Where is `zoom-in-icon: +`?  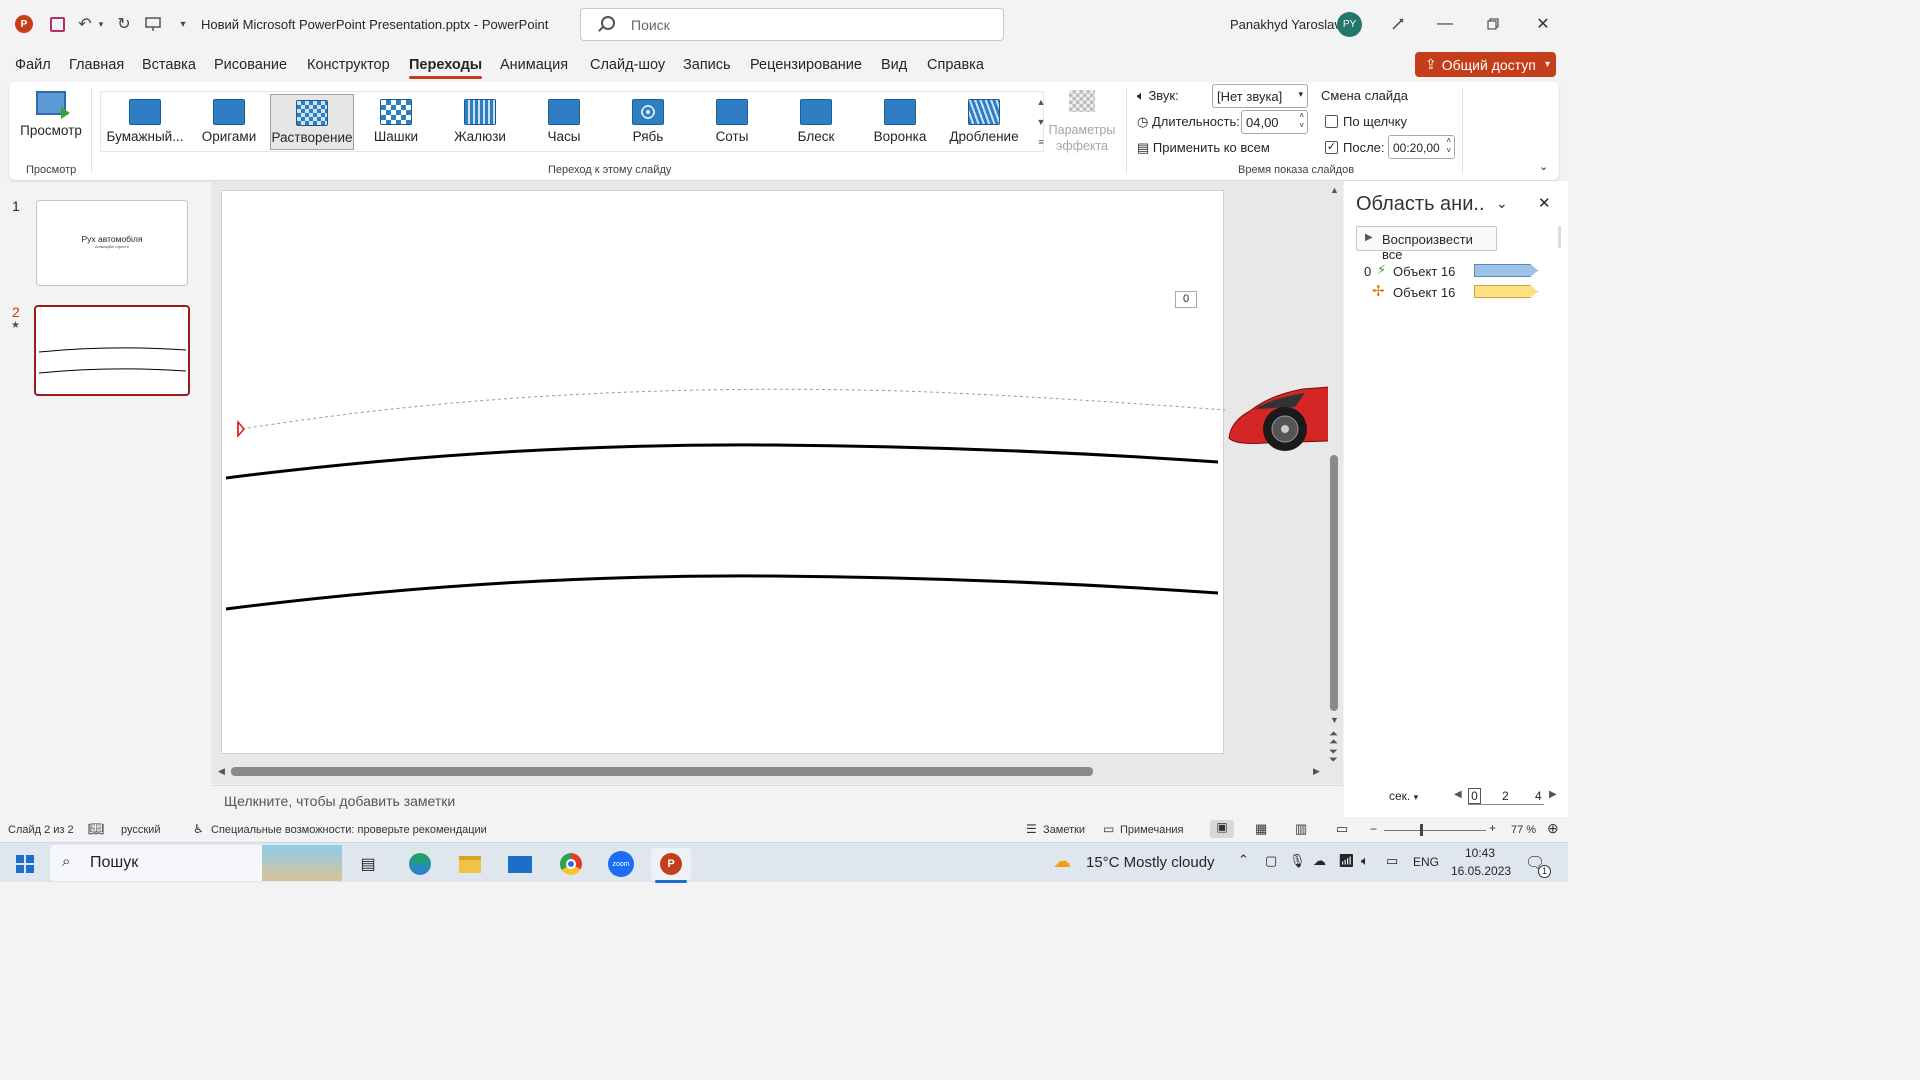 zoom-in-icon: + is located at coordinates (1492, 828).